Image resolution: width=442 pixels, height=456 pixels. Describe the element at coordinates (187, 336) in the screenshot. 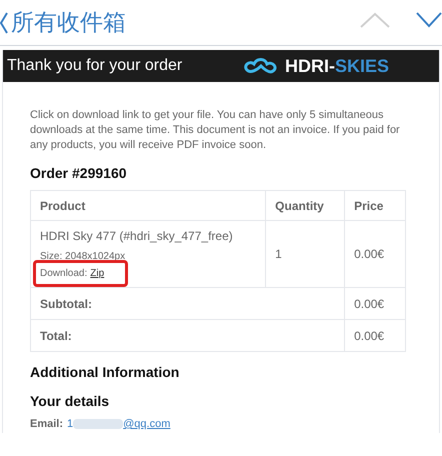

I see `total-label: Total:` at that location.